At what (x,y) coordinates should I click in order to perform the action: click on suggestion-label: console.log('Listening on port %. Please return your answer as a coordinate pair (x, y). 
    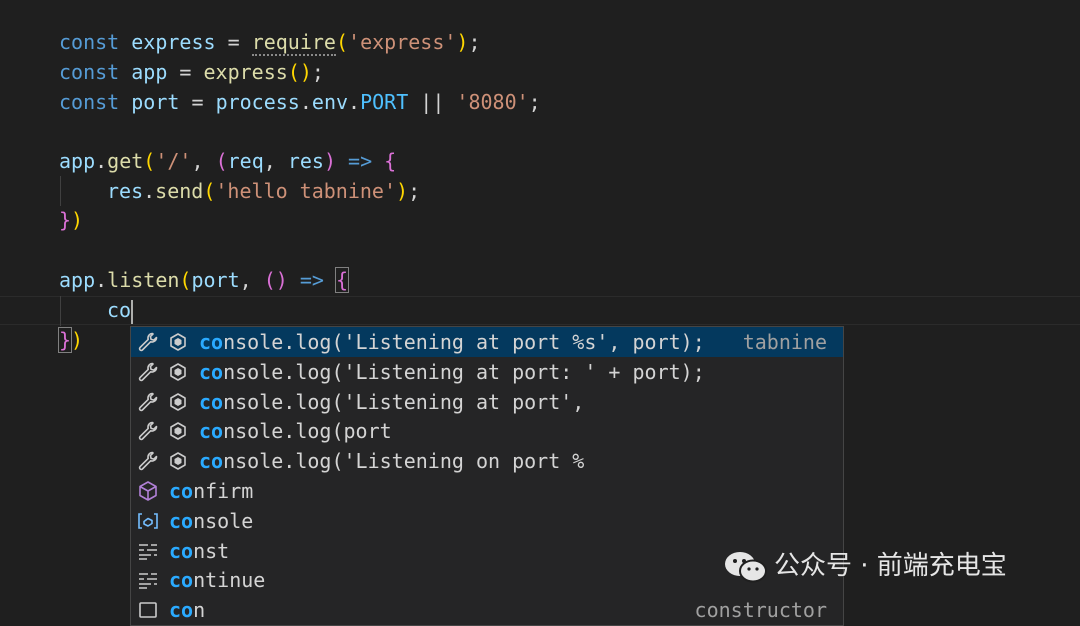
    Looking at the image, I should click on (391, 461).